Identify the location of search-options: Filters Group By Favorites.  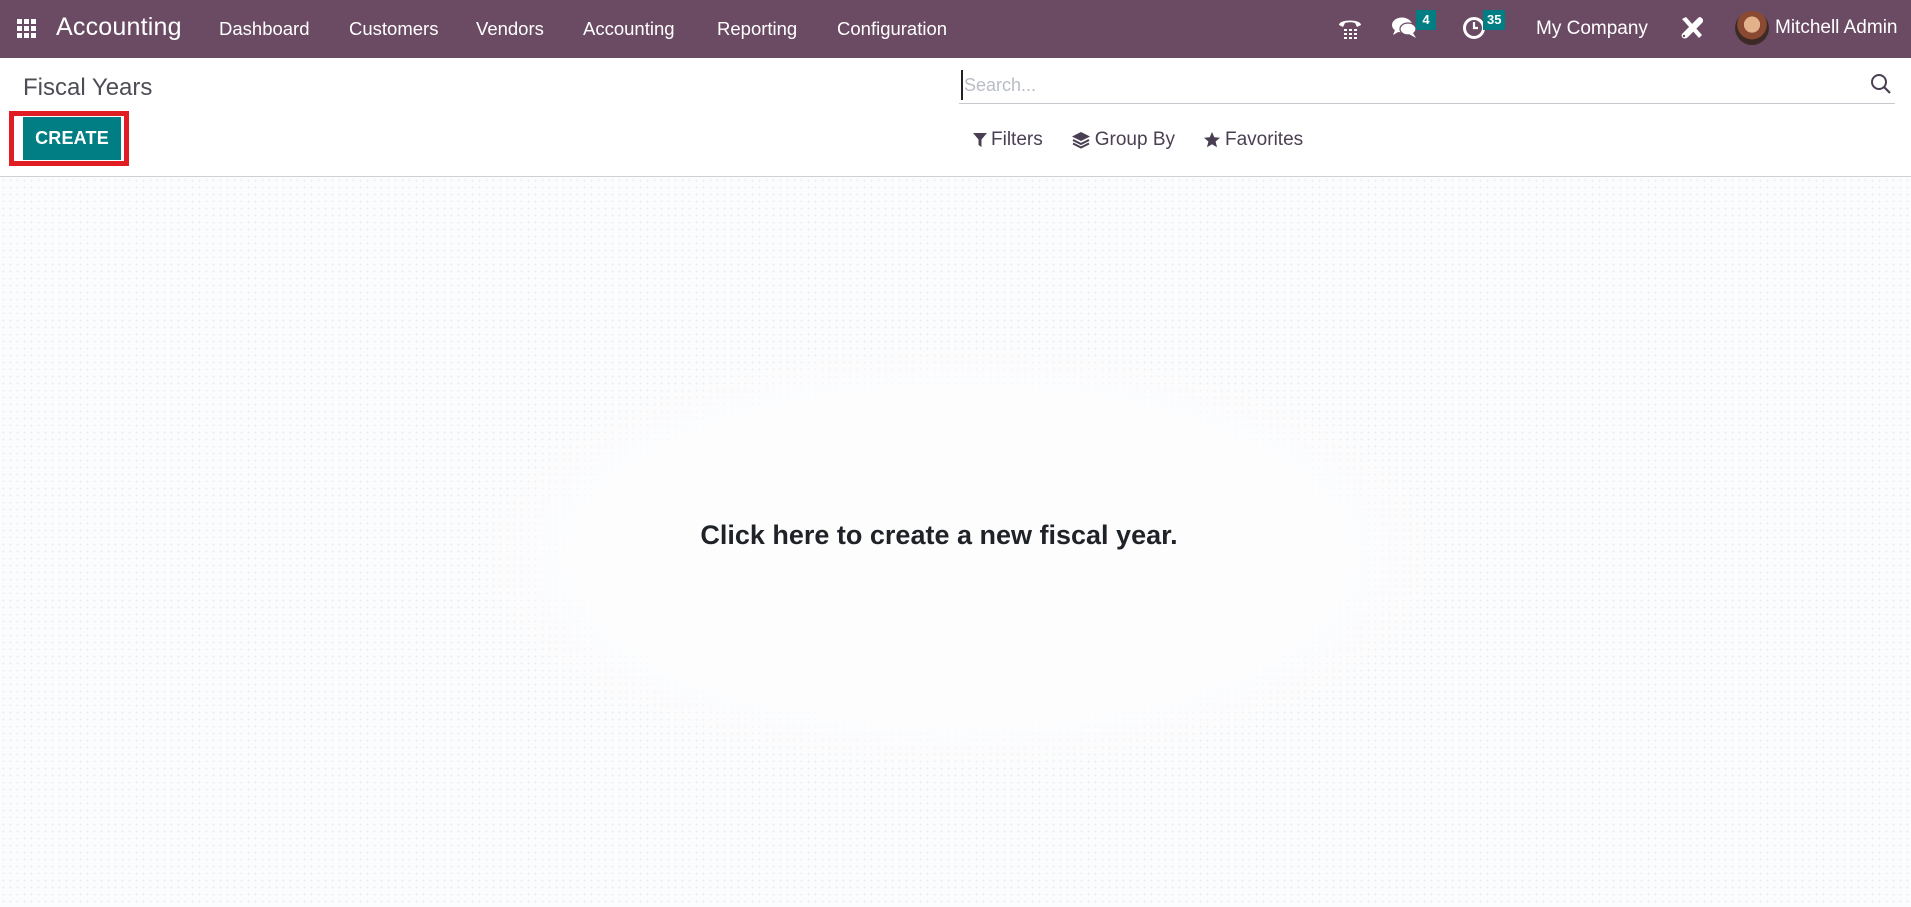
(1152, 140).